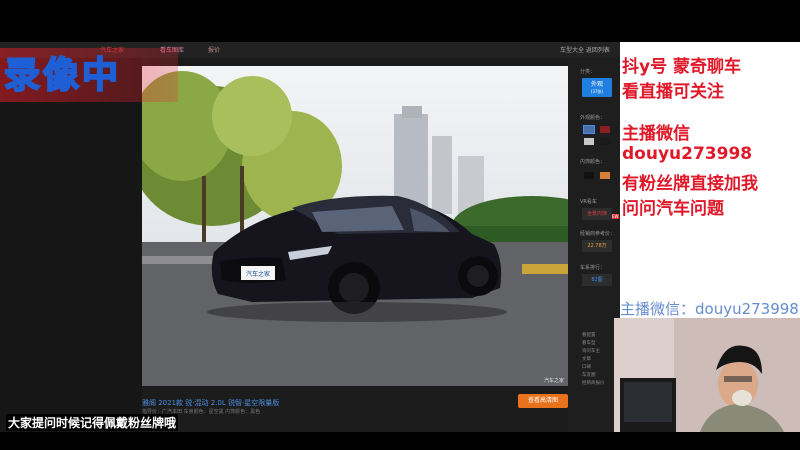 The height and width of the screenshot is (450, 800). I want to click on exterior-tab-count: (37张), so click(597, 91).